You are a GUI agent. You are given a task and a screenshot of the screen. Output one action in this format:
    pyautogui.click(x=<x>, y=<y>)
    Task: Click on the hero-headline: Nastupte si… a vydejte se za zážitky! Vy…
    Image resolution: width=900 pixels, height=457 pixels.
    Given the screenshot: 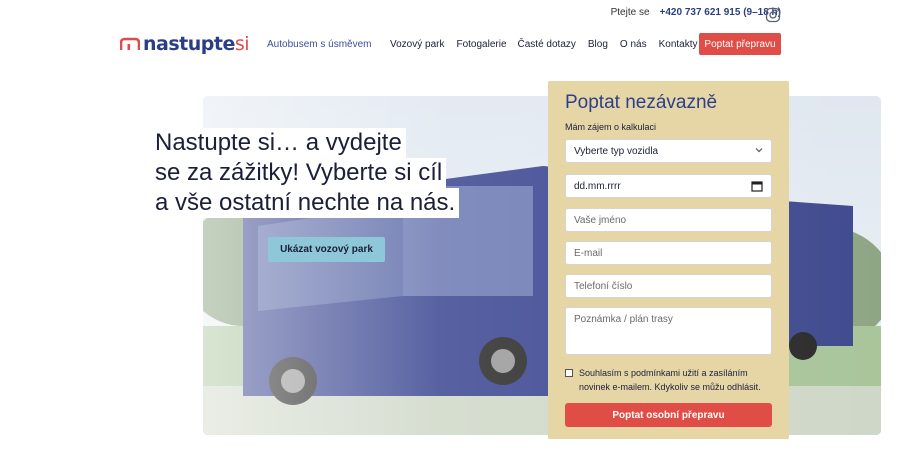 What is the action you would take?
    pyautogui.click(x=306, y=173)
    